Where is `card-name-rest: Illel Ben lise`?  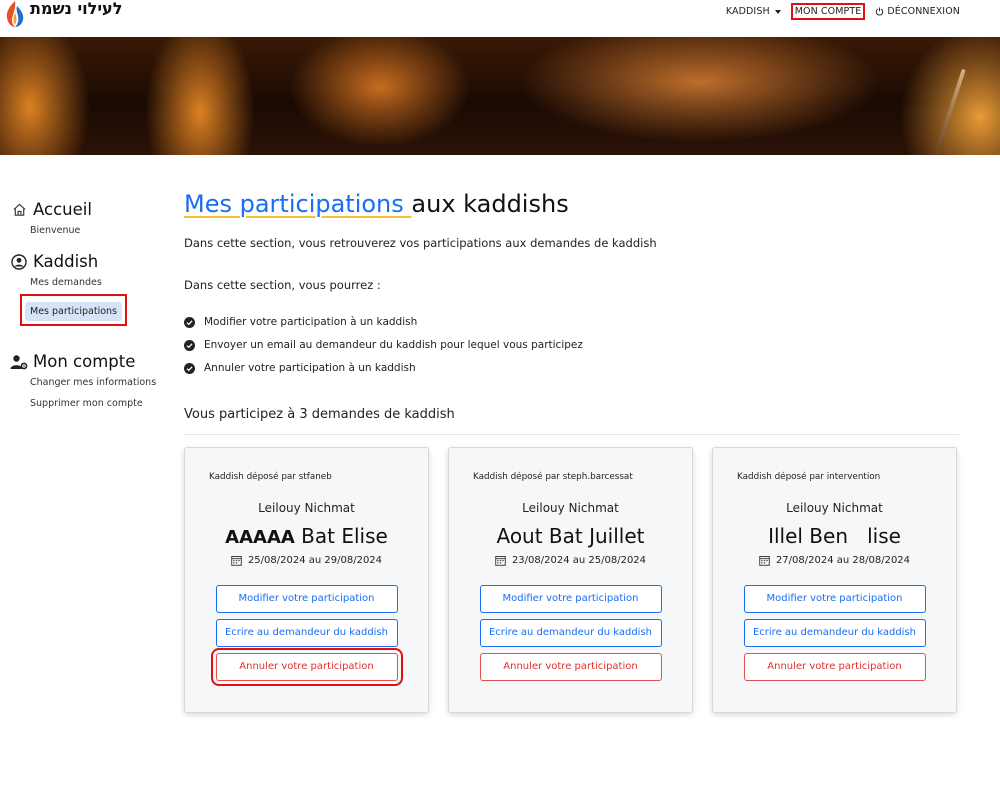 card-name-rest: Illel Ben lise is located at coordinates (834, 536).